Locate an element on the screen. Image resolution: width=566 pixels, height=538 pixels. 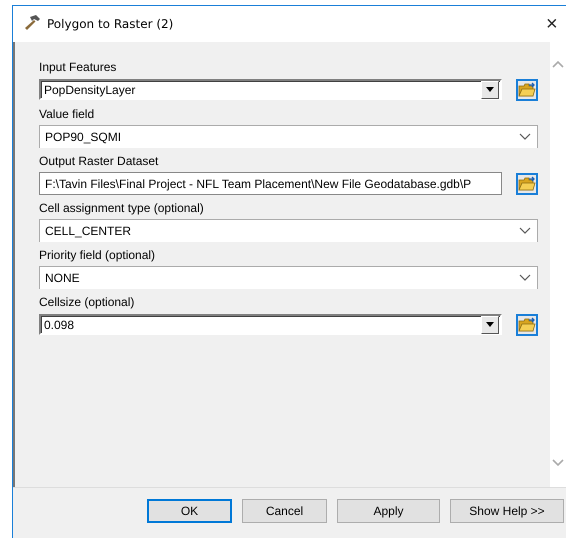
dropdown-field: CELL_CENTER is located at coordinates (288, 230).